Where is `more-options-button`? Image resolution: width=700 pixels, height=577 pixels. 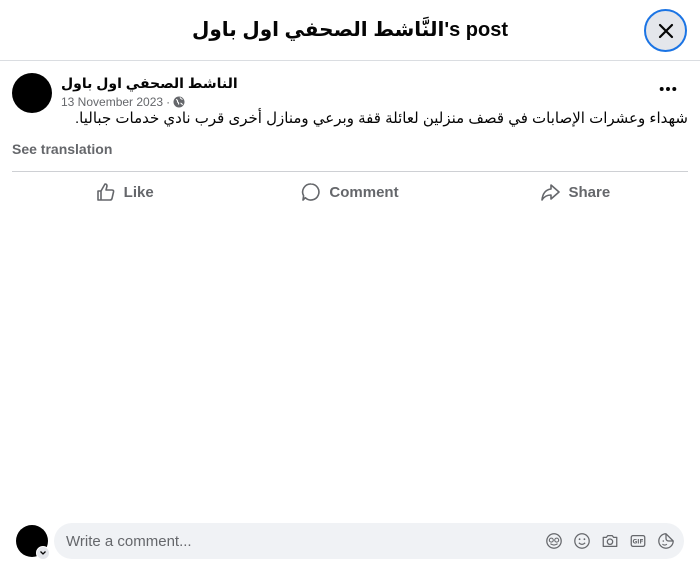 more-options-button is located at coordinates (668, 89).